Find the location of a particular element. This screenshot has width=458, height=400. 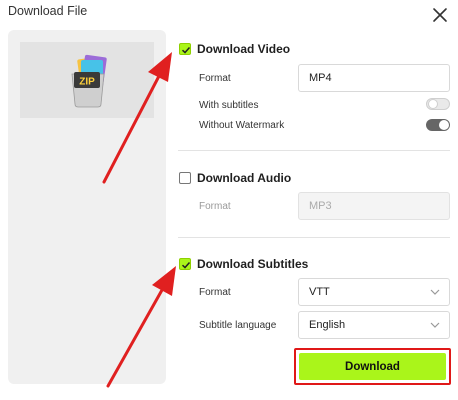

subtitle-format-label: Format is located at coordinates (215, 292).